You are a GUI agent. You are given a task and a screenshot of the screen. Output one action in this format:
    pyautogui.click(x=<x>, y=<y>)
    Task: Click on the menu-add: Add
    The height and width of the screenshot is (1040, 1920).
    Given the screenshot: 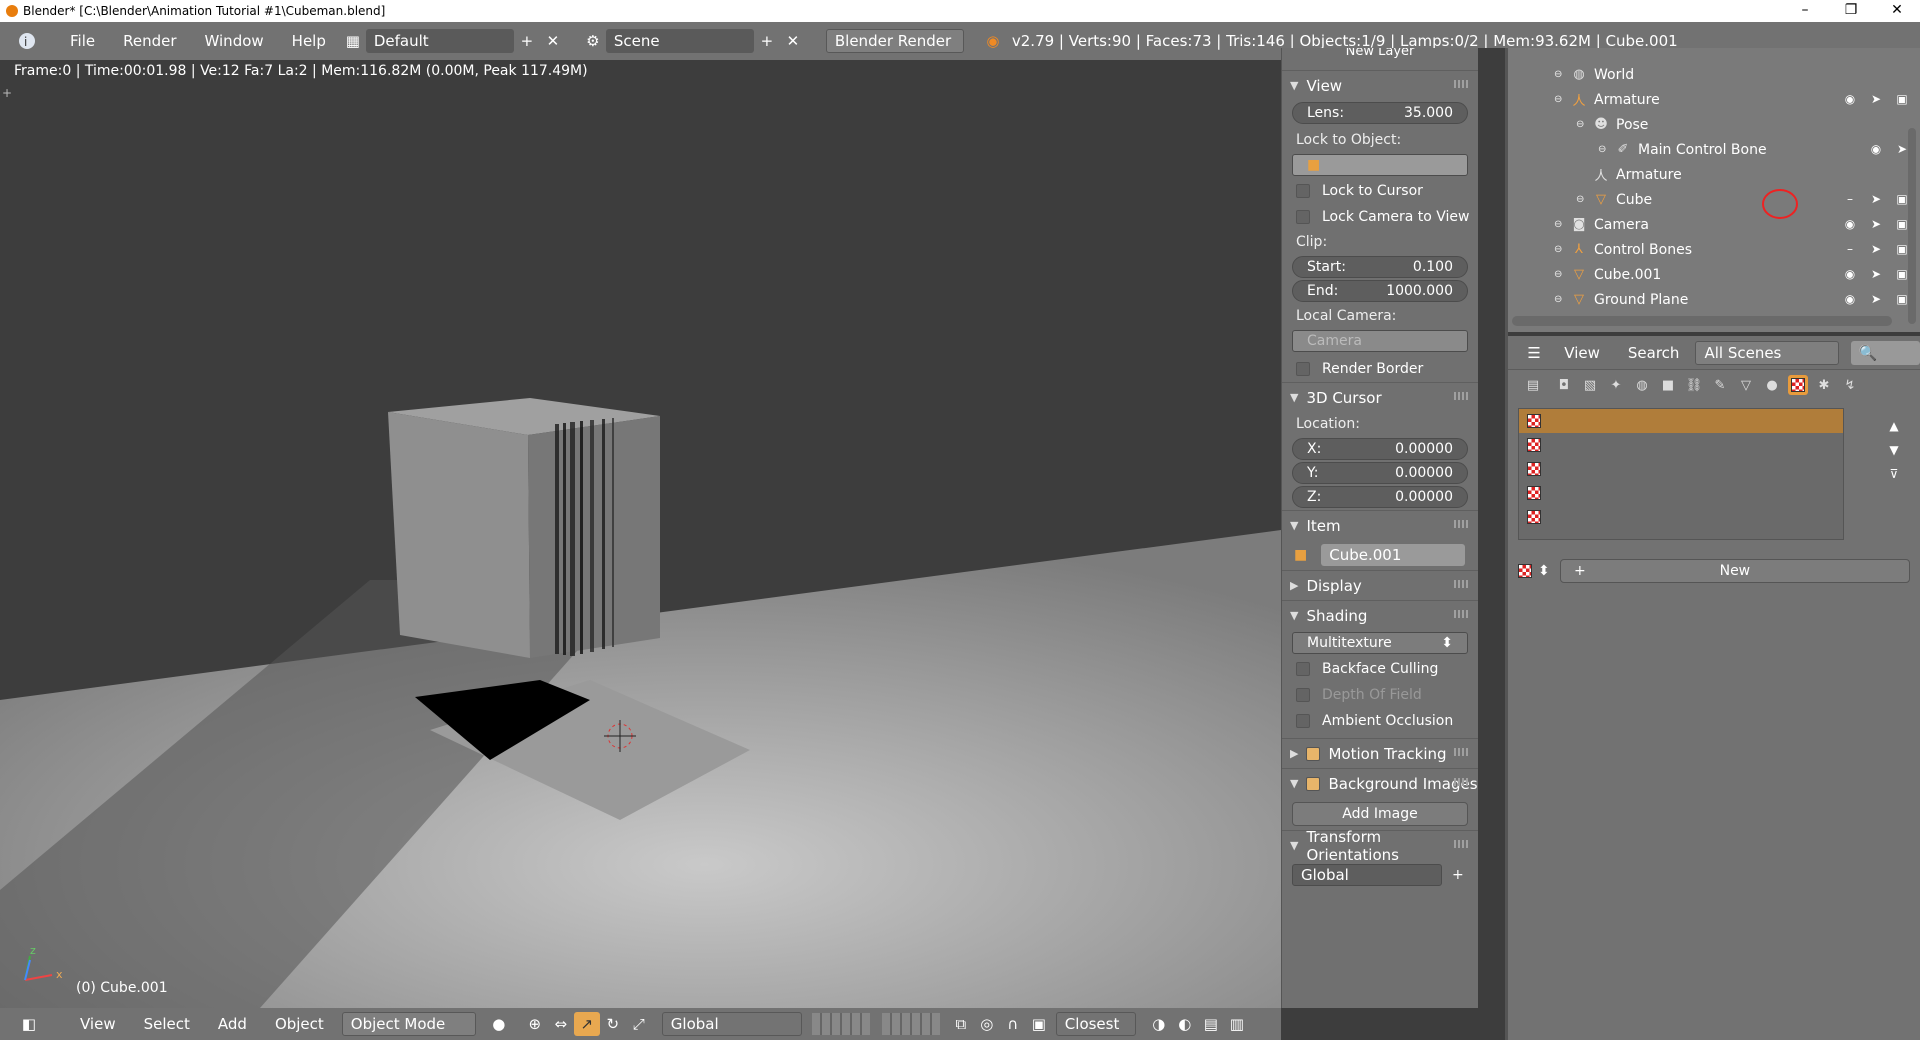 What is the action you would take?
    pyautogui.click(x=232, y=1024)
    